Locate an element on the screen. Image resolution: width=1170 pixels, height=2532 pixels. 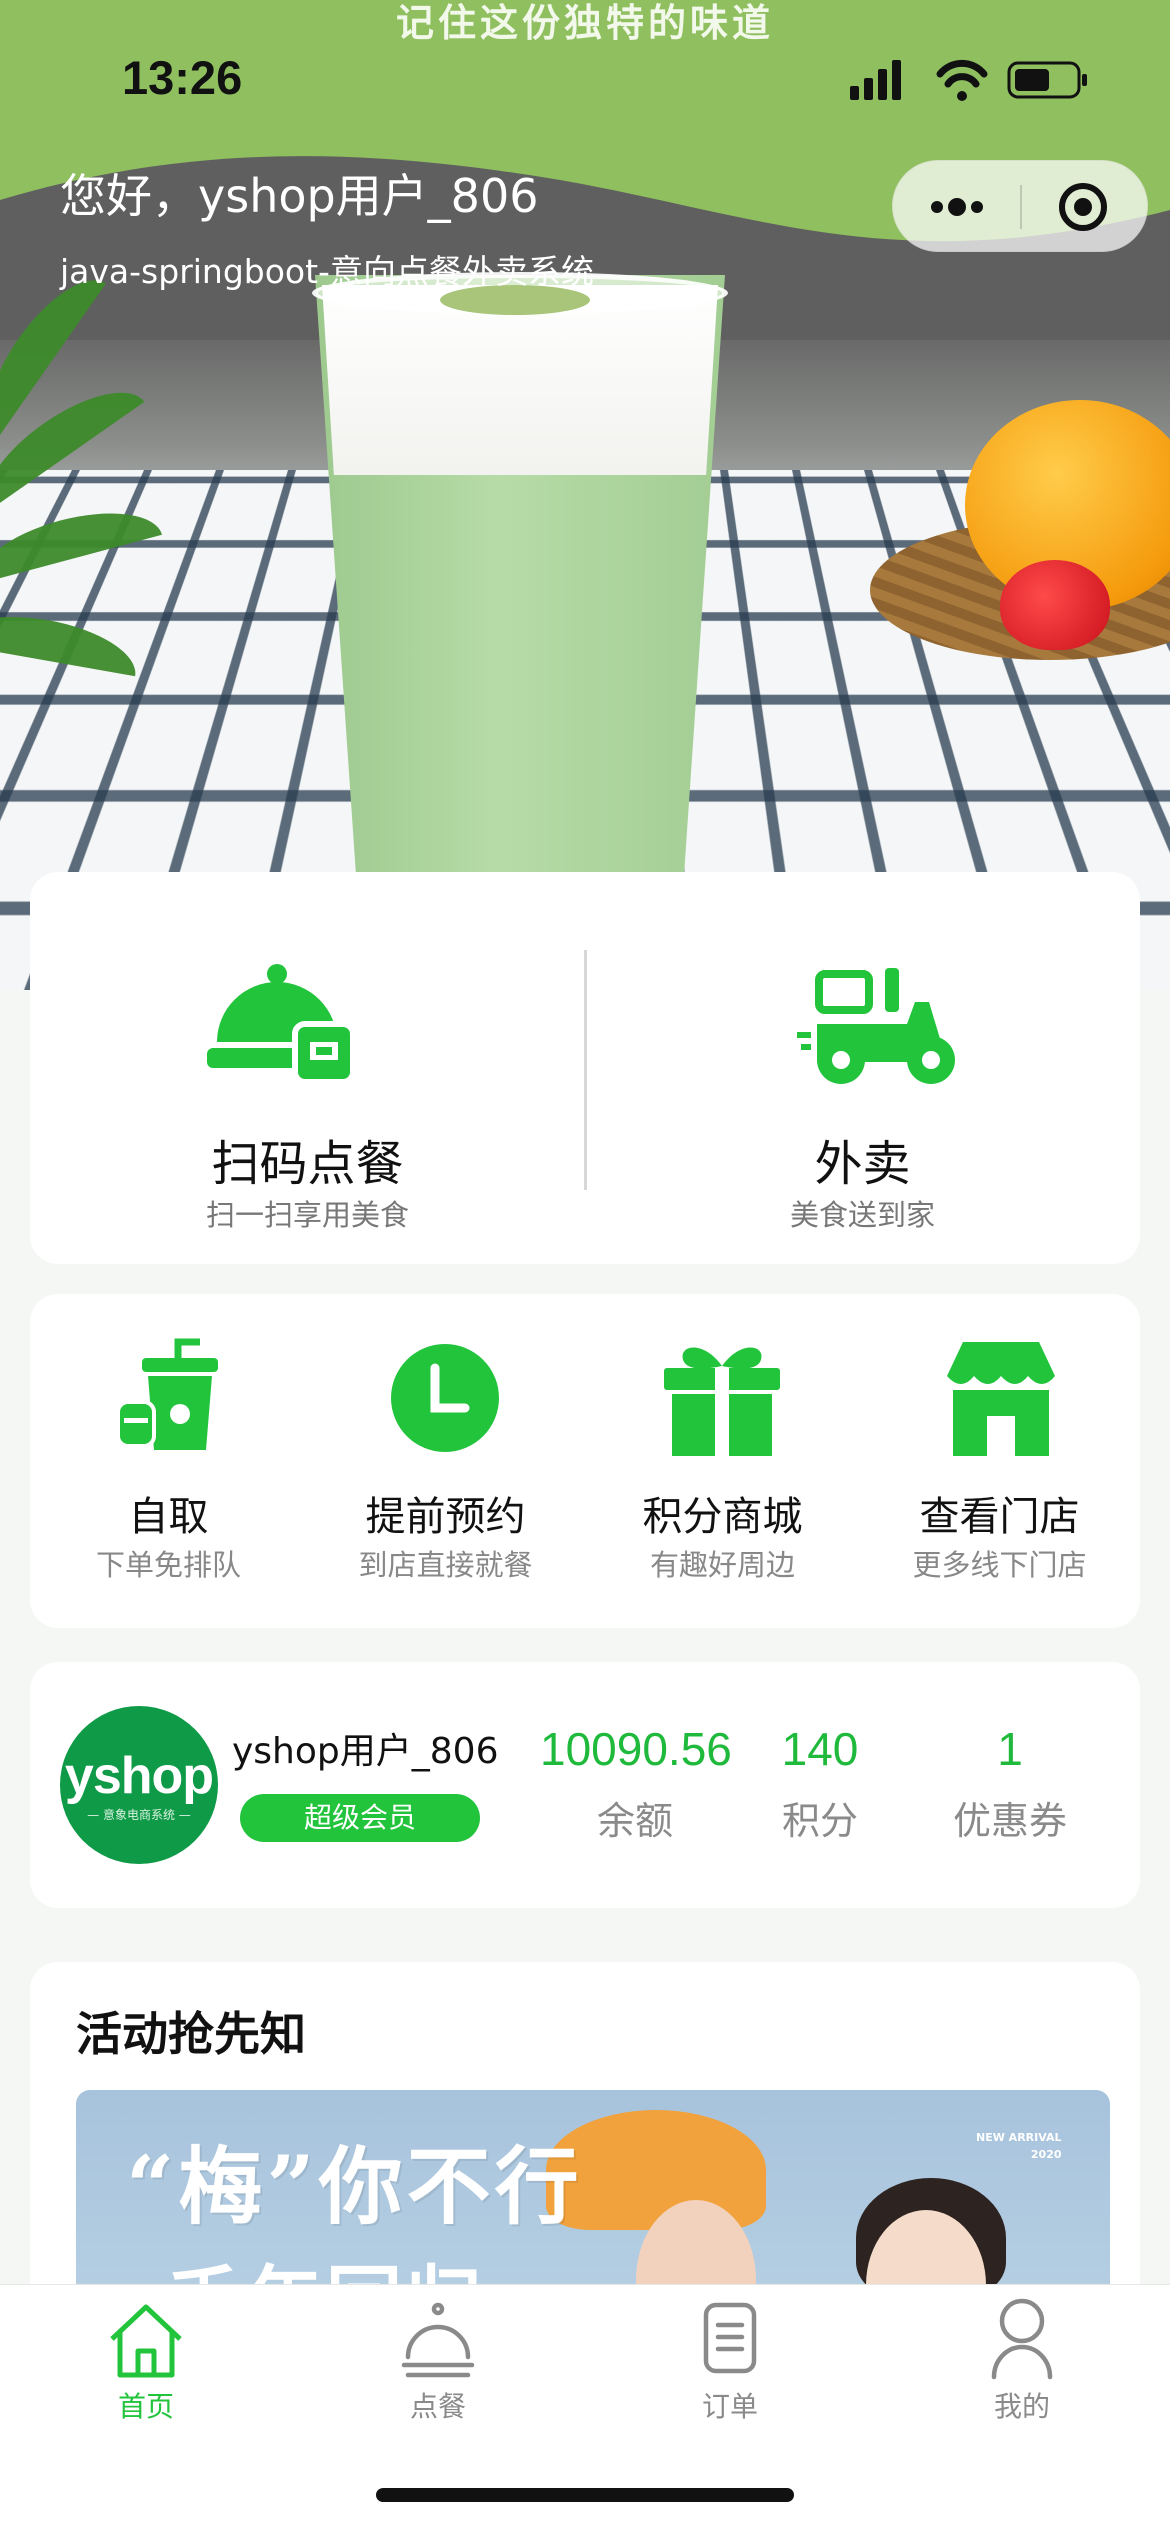
member-level-badge: 超级会员 is located at coordinates (360, 1818).